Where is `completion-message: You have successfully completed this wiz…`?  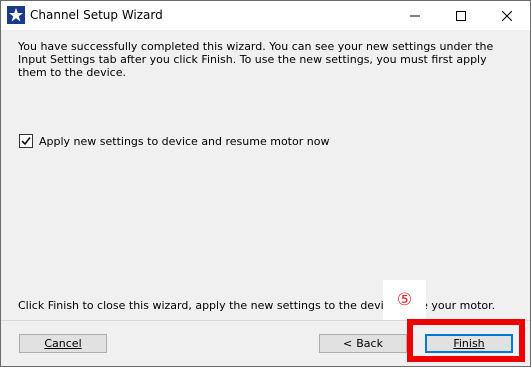
completion-message: You have successfully completed this wiz… is located at coordinates (256, 59).